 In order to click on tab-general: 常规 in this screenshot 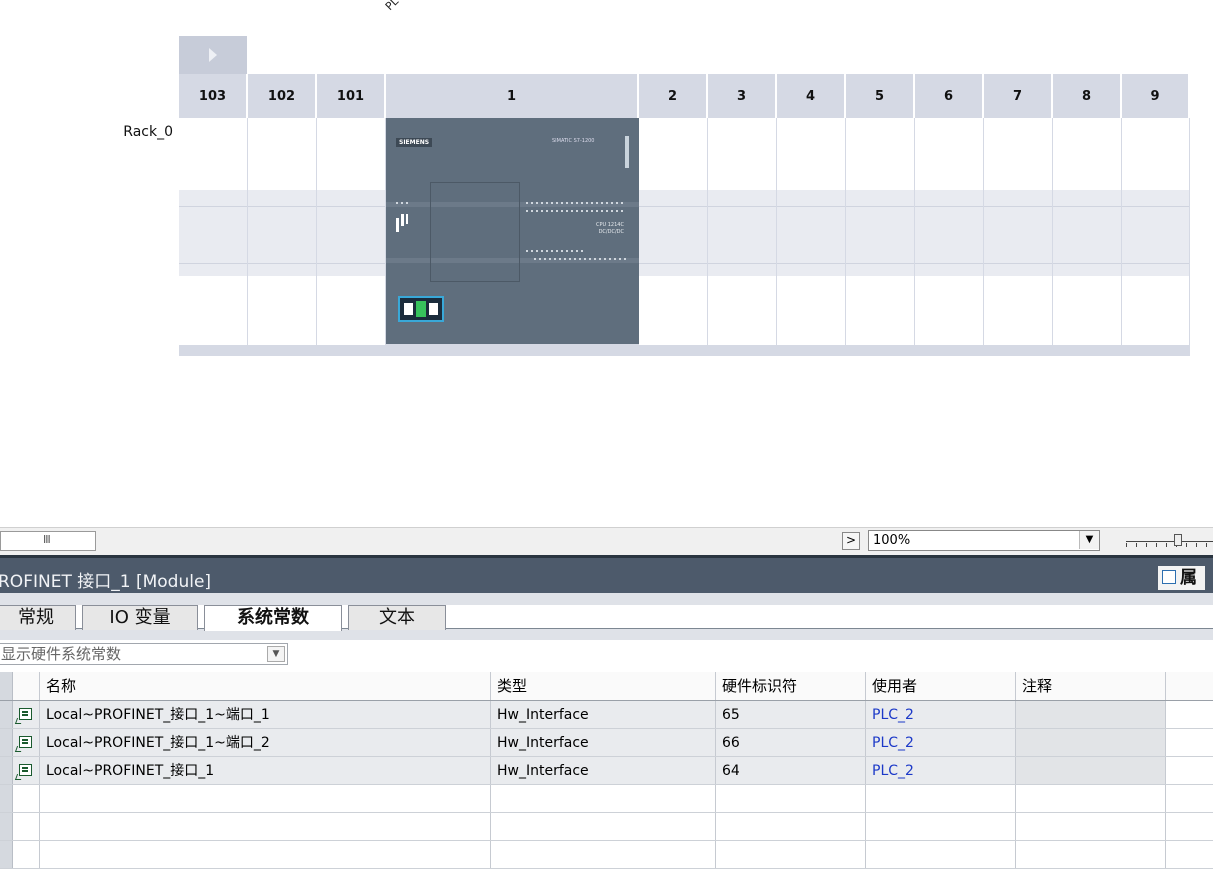, I will do `click(38, 617)`.